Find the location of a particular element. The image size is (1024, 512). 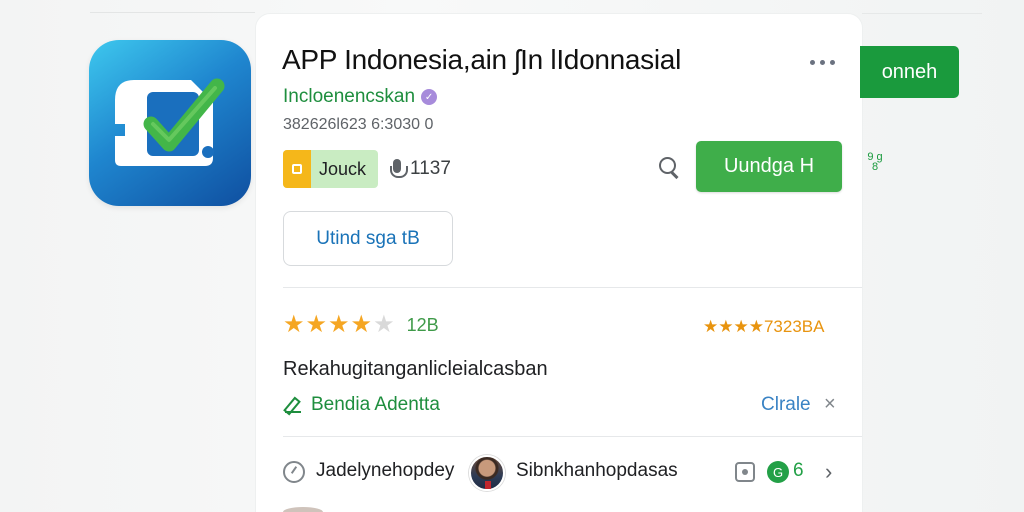

review-author: Jadelynehopdey is located at coordinates (385, 470).